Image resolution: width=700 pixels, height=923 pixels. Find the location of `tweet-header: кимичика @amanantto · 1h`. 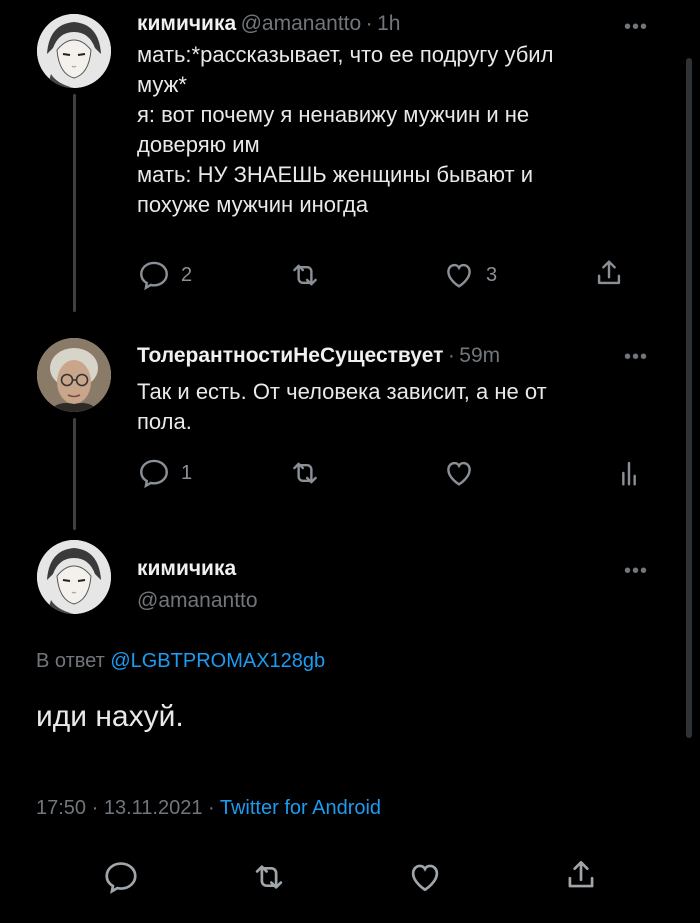

tweet-header: кимичика @amanantto · 1h is located at coordinates (268, 24).